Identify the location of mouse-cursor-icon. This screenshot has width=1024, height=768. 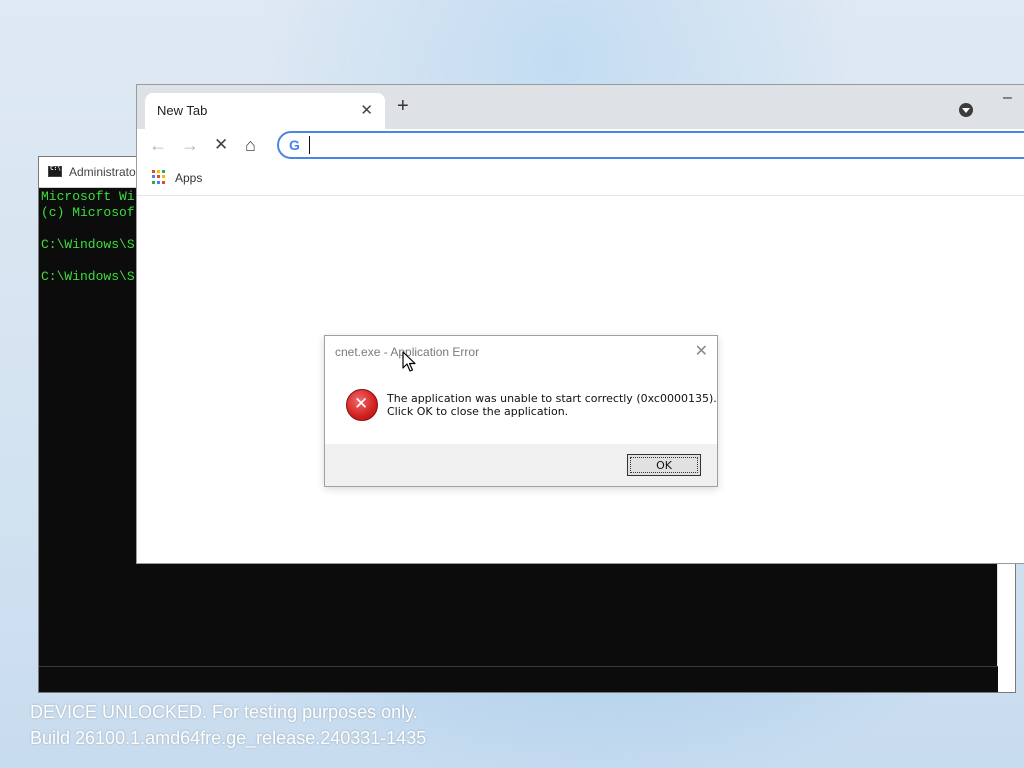
(409, 361).